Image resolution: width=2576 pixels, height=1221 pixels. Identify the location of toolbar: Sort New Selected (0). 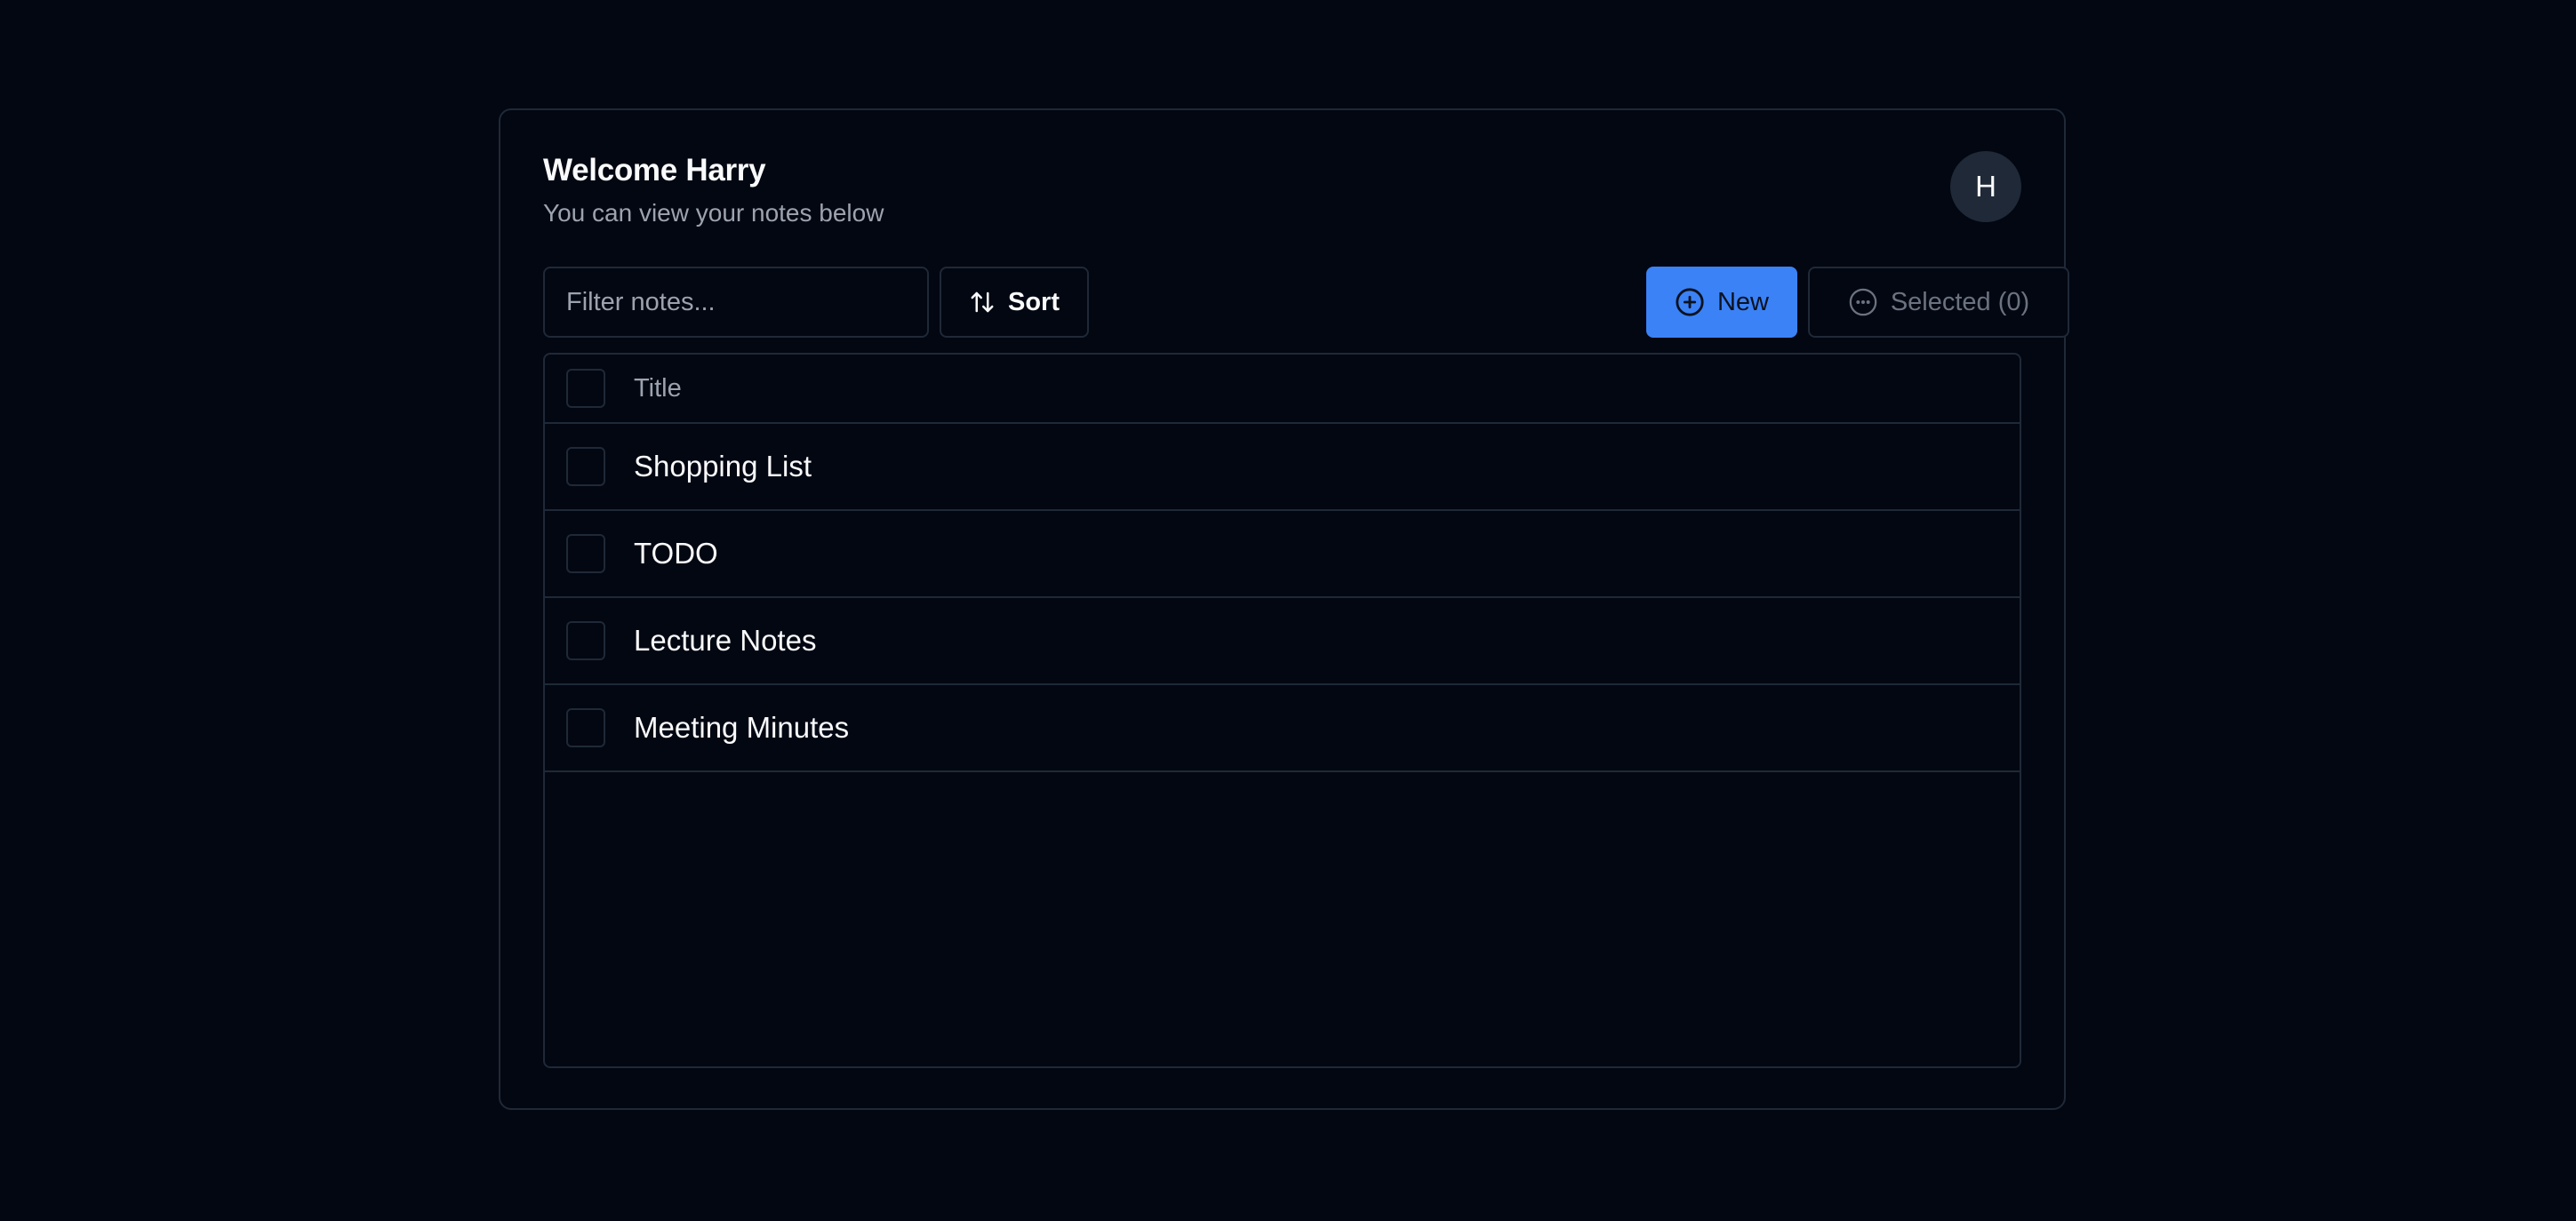
(1306, 302).